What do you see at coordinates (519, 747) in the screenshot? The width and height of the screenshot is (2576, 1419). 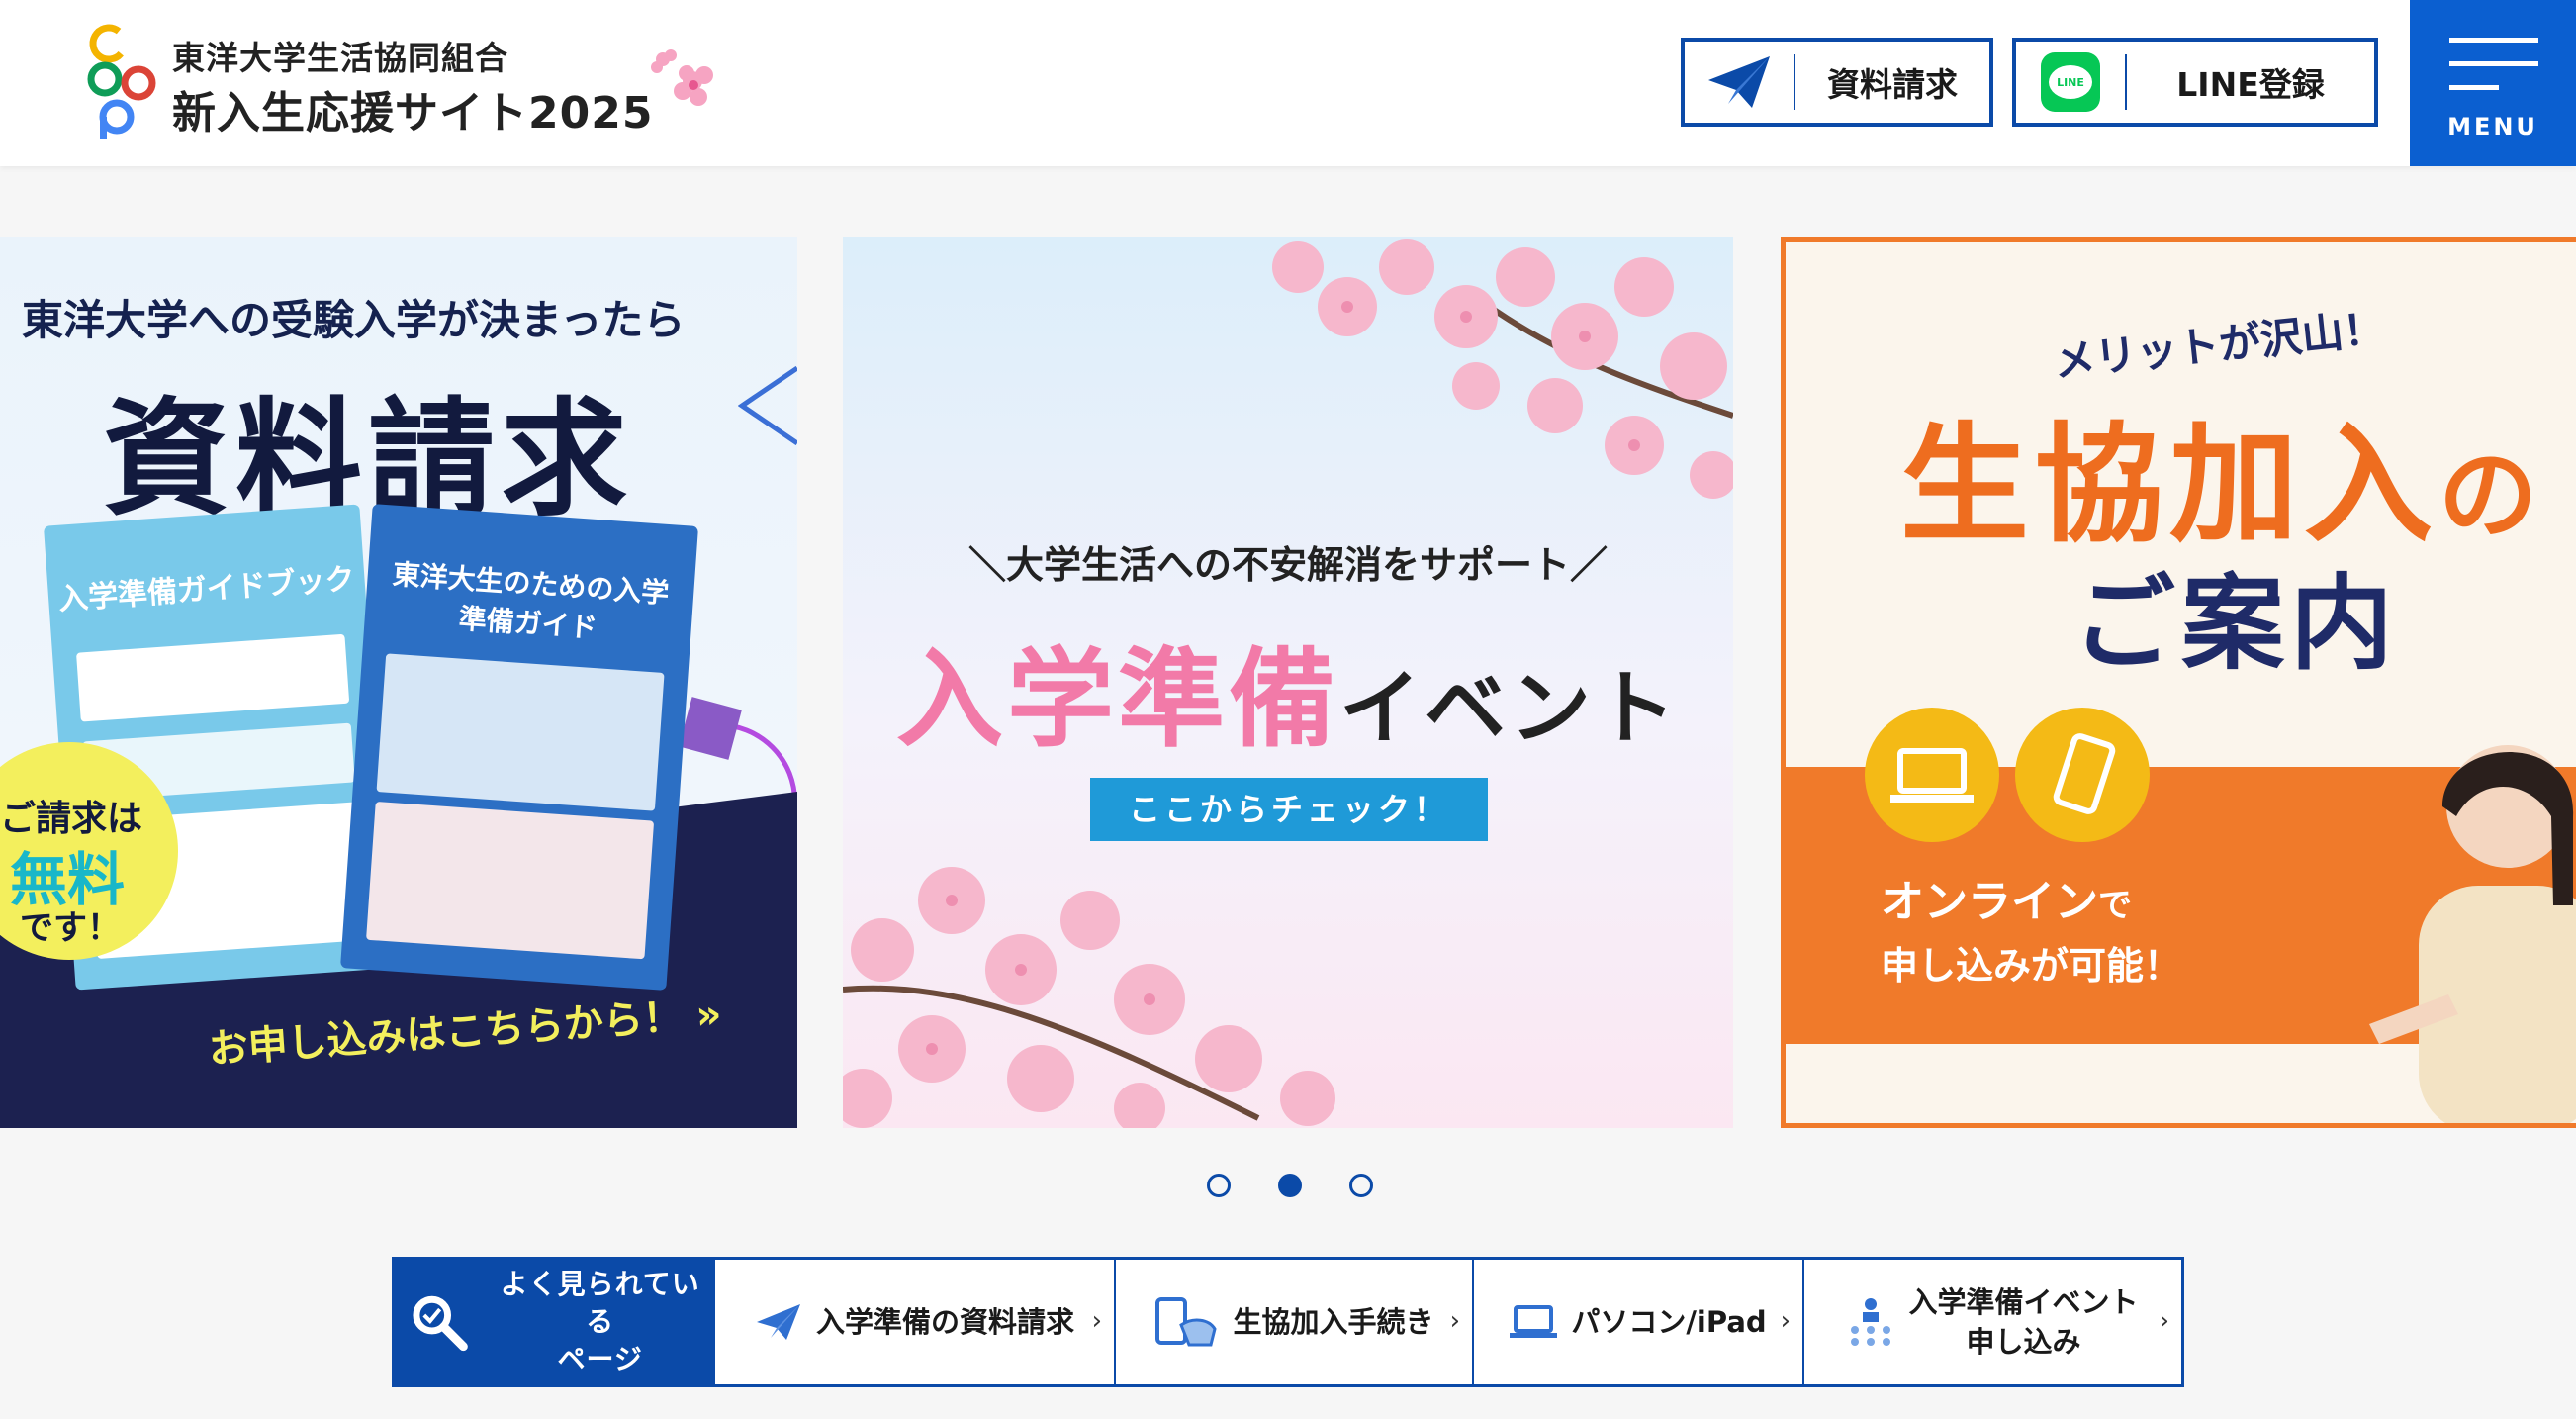 I see `brochure-preparation-guide: 東洋大生のための入学準備ガイド` at bounding box center [519, 747].